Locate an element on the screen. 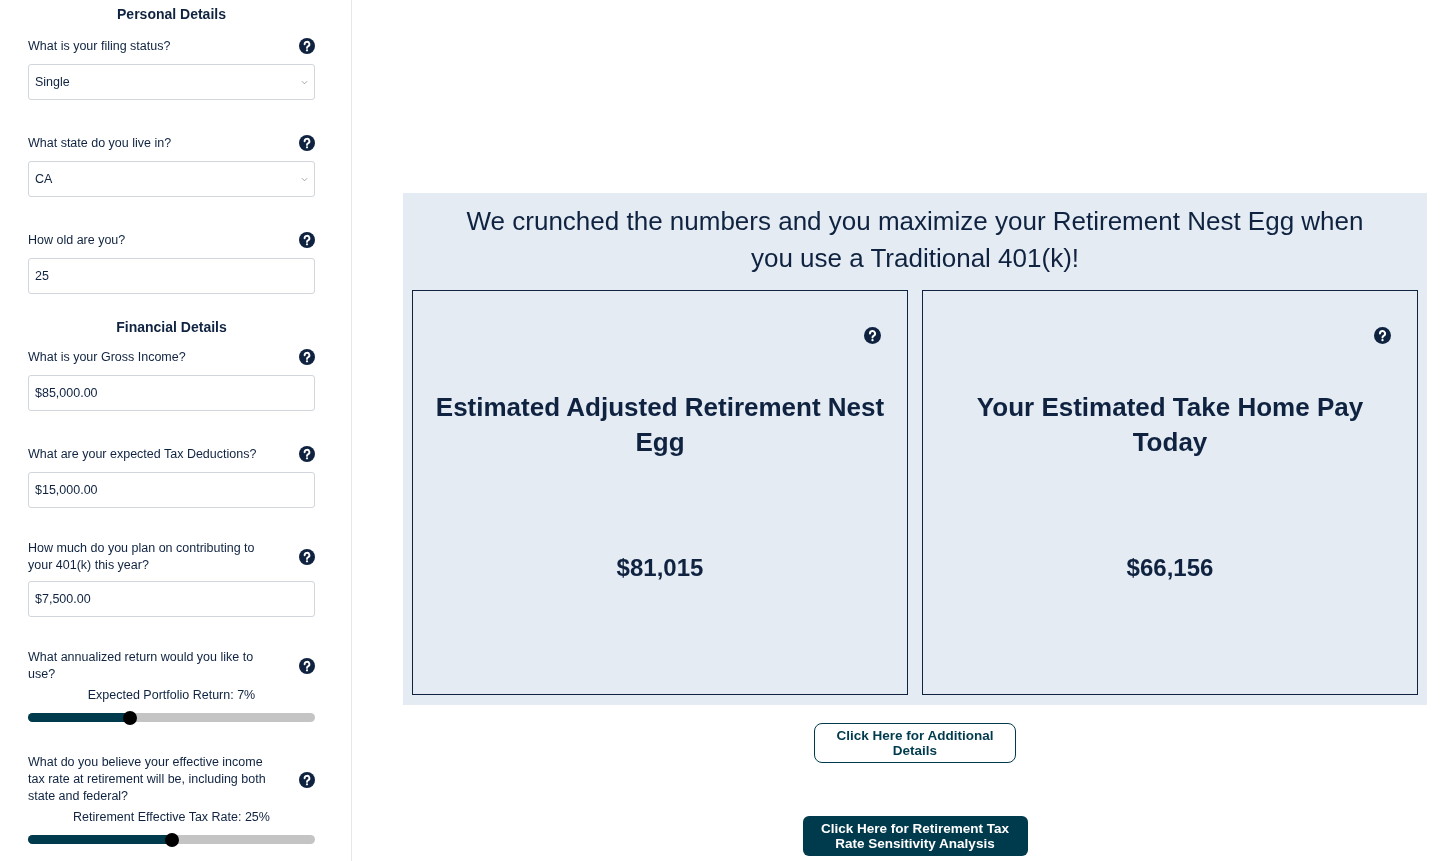 The height and width of the screenshot is (861, 1449). field-label: What do you believe your effective income tax rate at retirement will be, including both state and federal? is located at coordinates (147, 779).